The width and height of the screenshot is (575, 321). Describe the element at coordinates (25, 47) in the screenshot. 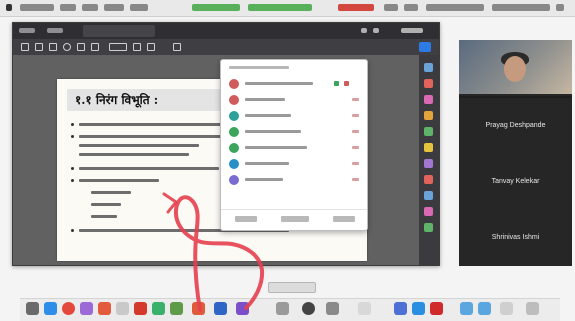

I see `save-icon` at that location.